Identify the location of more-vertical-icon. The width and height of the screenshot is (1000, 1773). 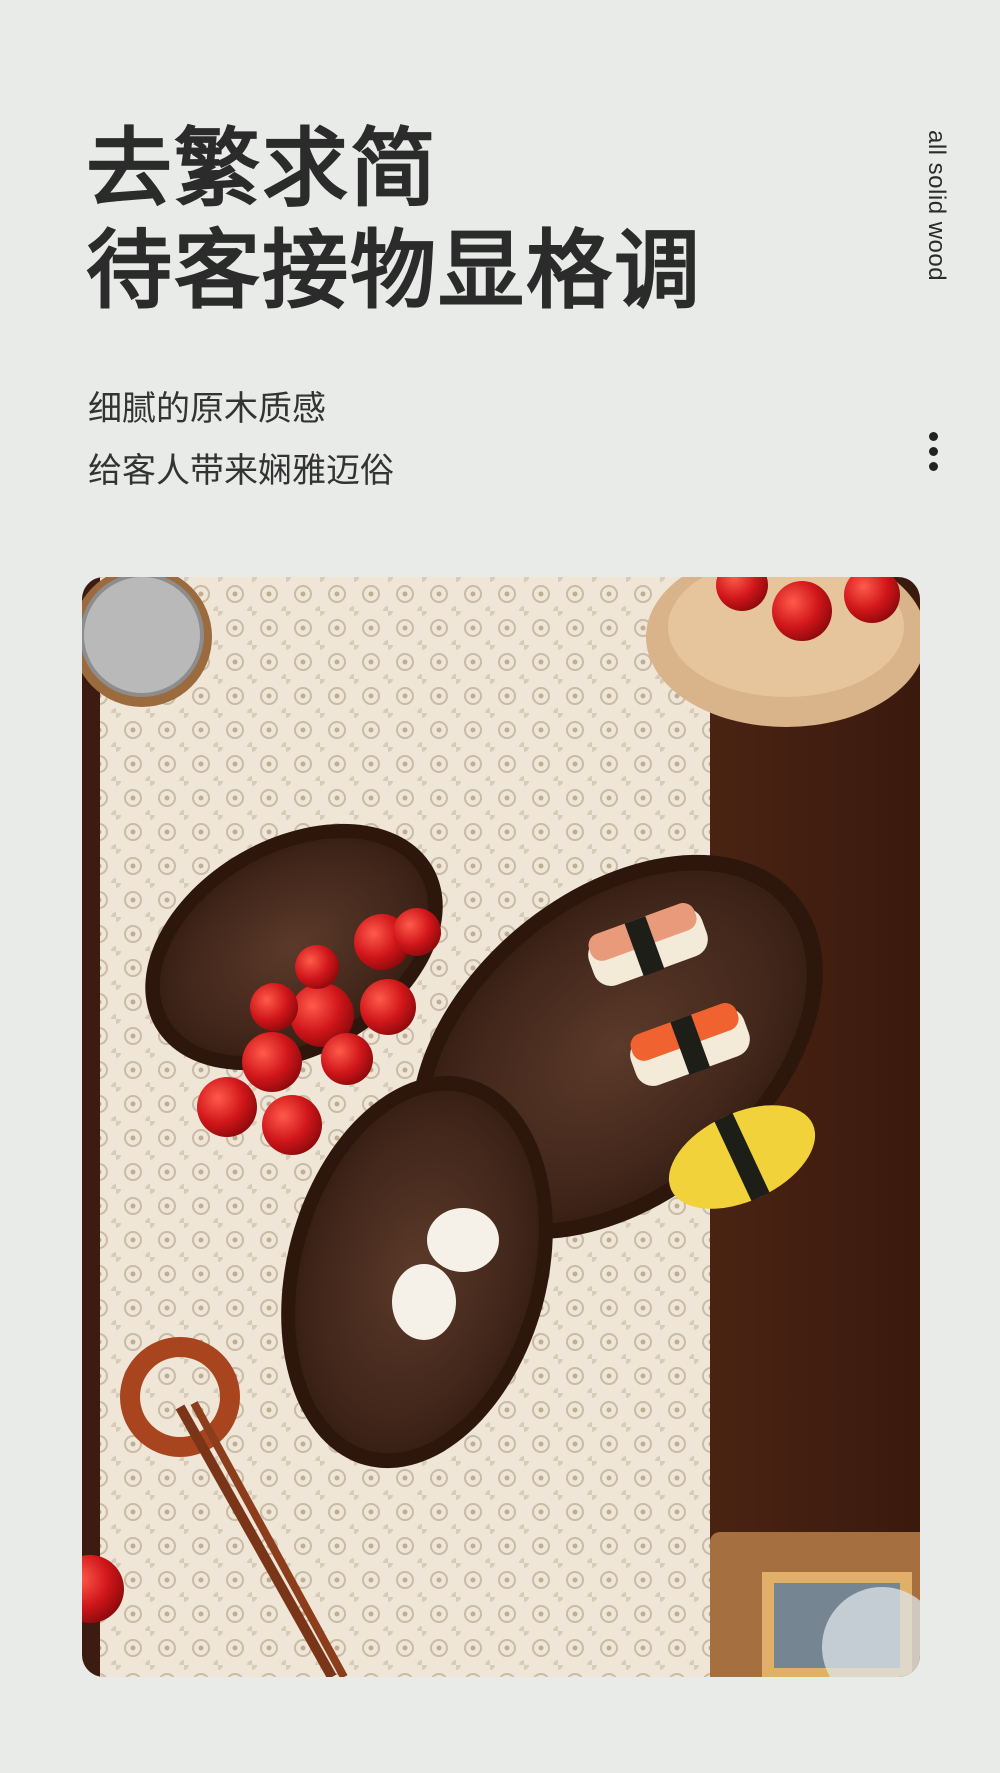
(934, 454).